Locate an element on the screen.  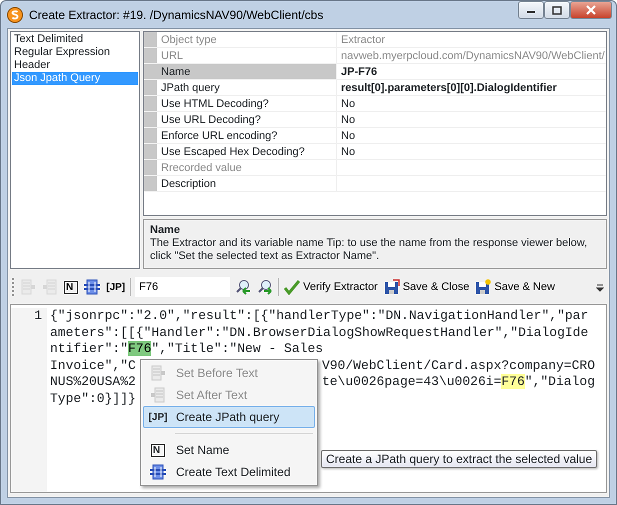
jpath-icon: [JP] is located at coordinates (158, 417).